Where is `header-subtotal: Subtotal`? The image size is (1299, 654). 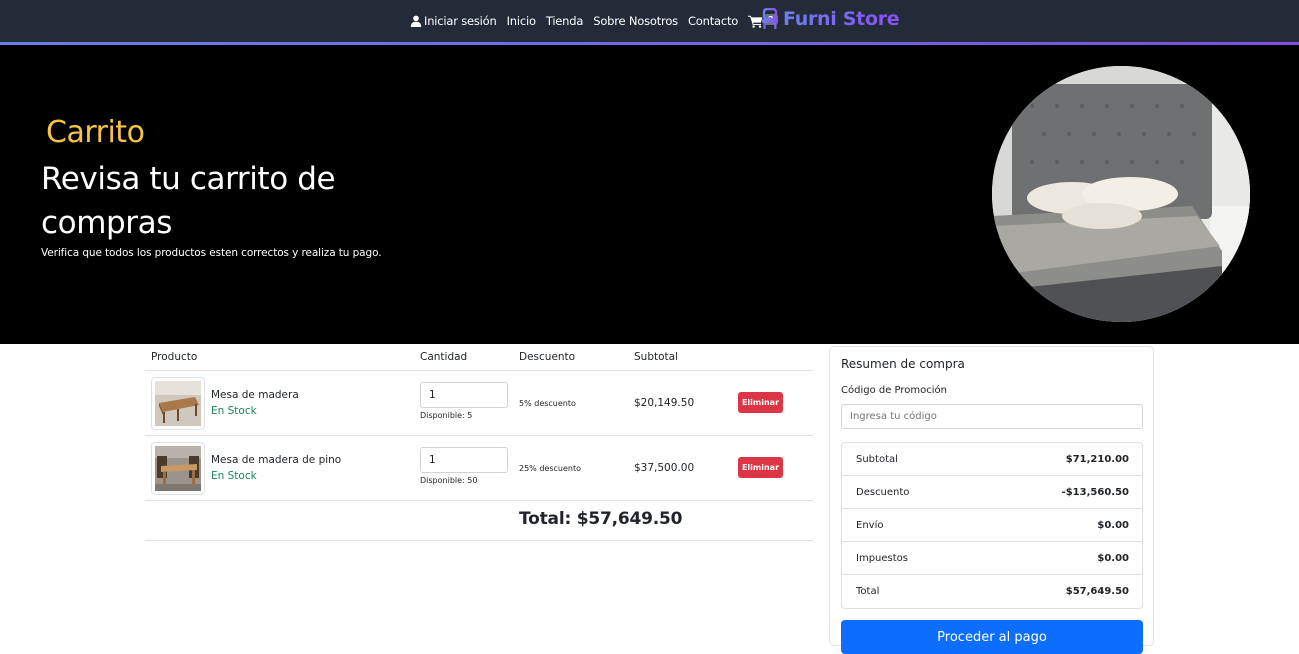 header-subtotal: Subtotal is located at coordinates (656, 357).